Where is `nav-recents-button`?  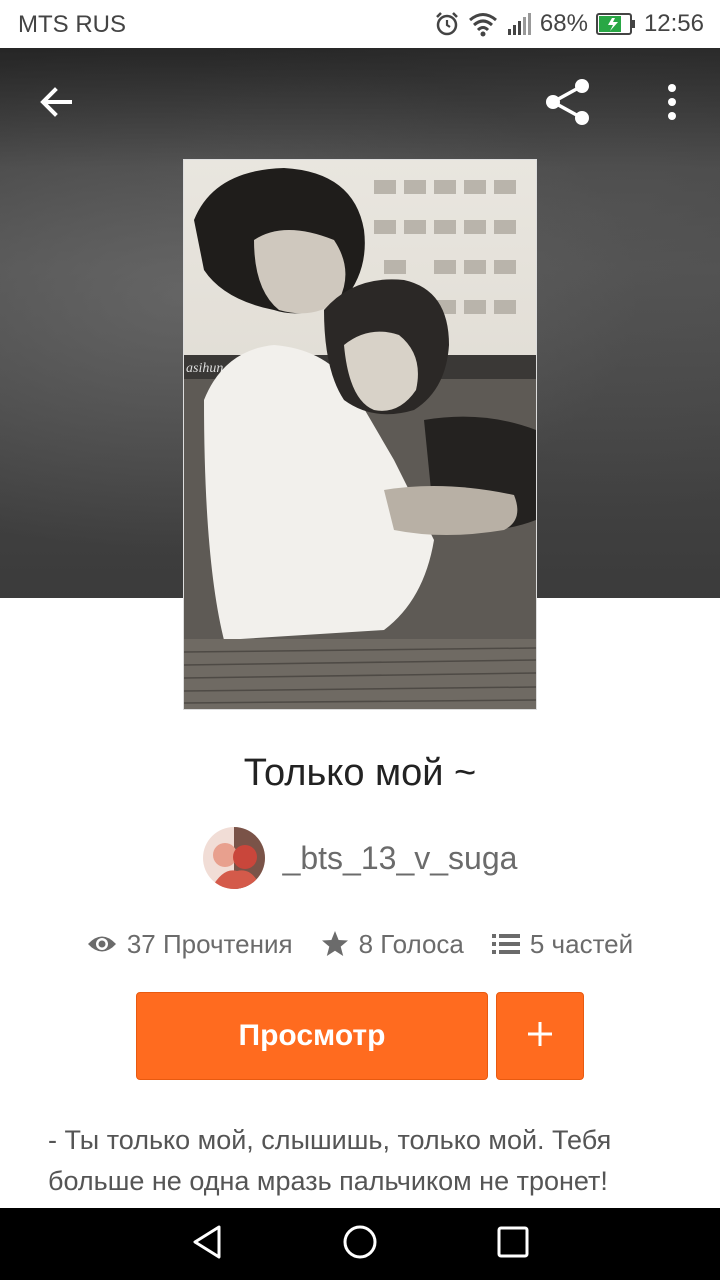 nav-recents-button is located at coordinates (513, 1244).